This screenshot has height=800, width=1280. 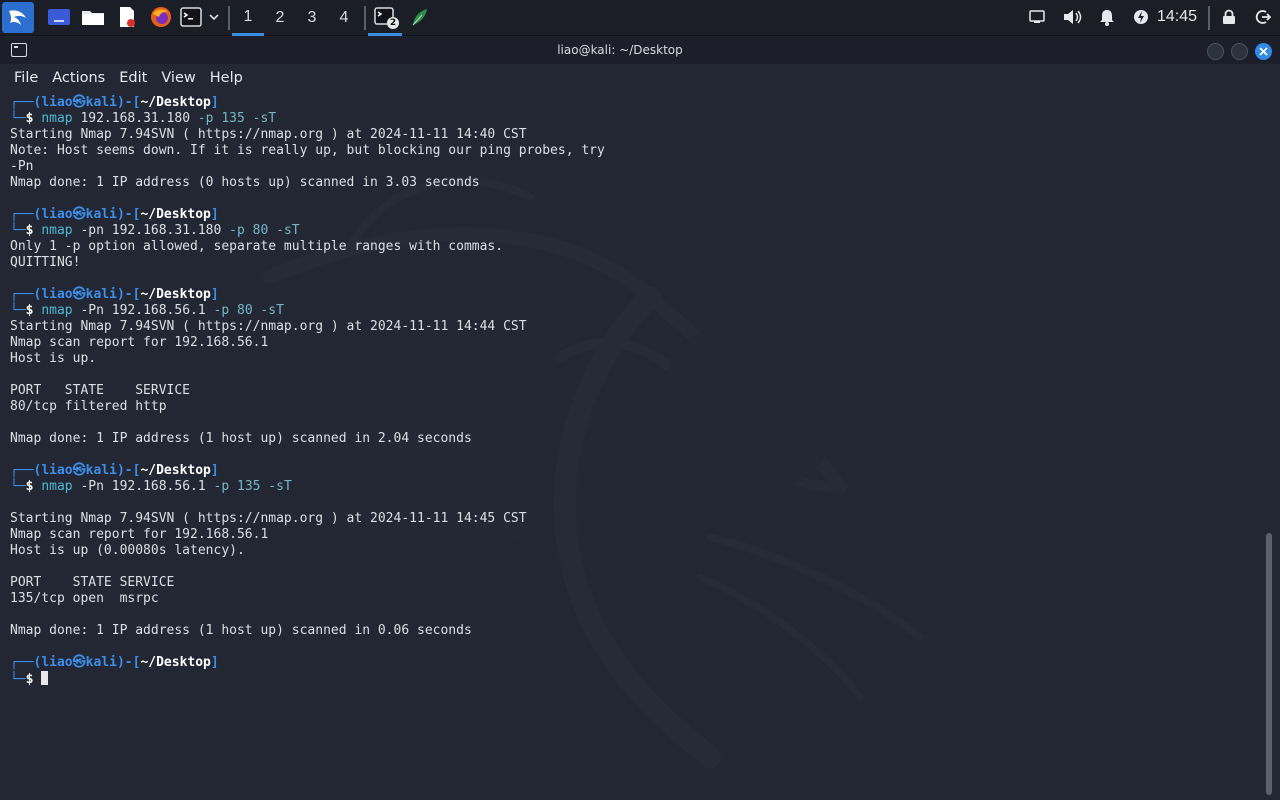 I want to click on close-icon, so click(x=1263, y=51).